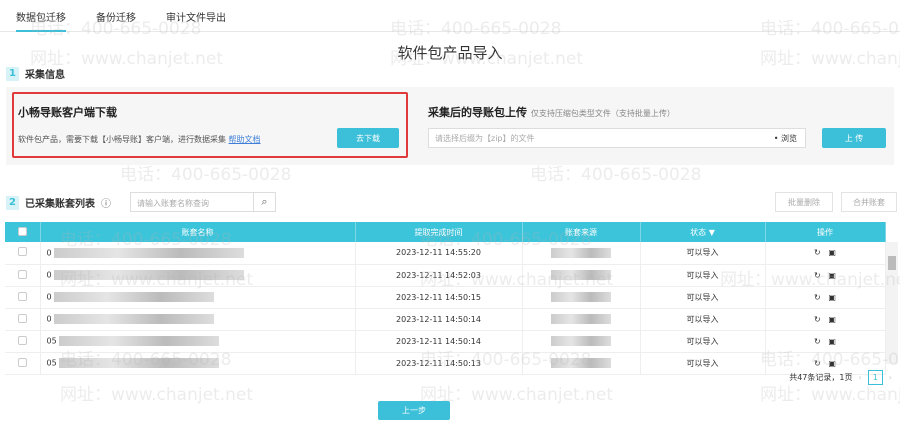 Image resolution: width=900 pixels, height=428 pixels. I want to click on scrollbar-thumb, so click(892, 263).